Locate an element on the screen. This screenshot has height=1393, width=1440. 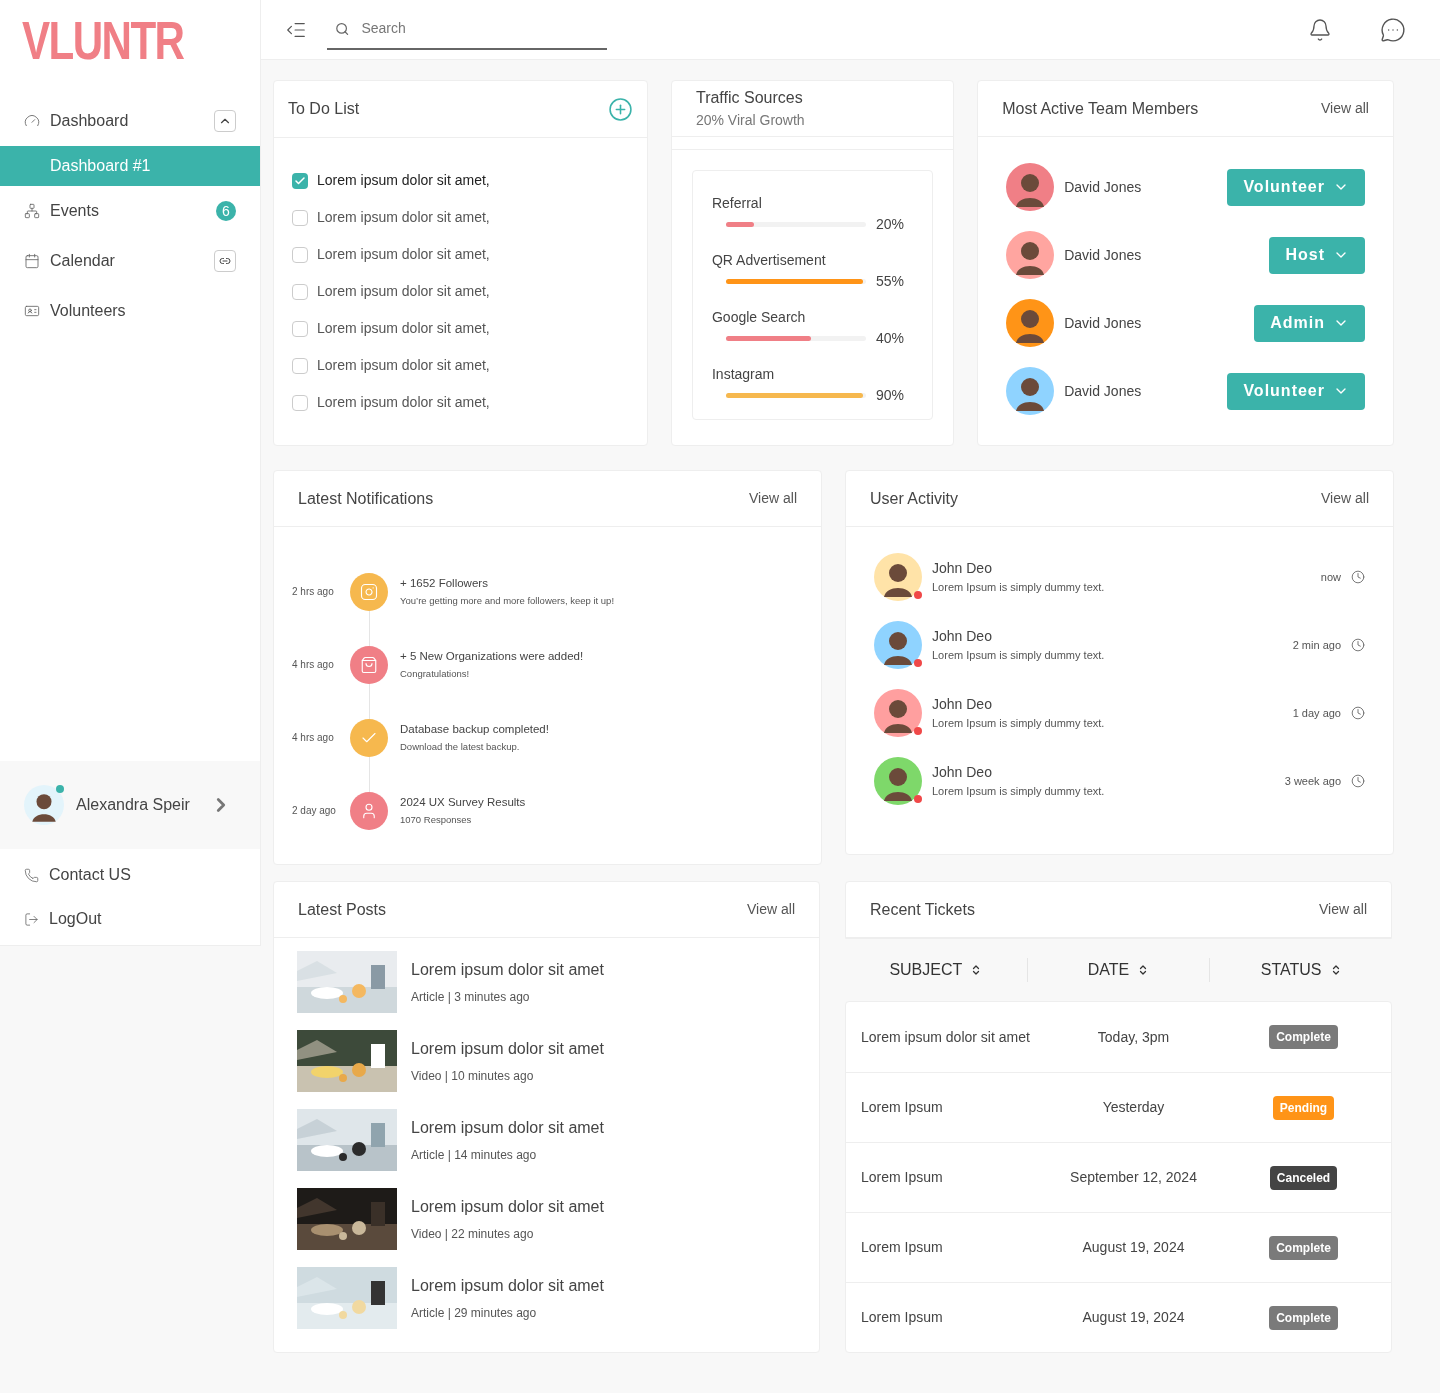
status-badge: Pending is located at coordinates (1303, 1107).